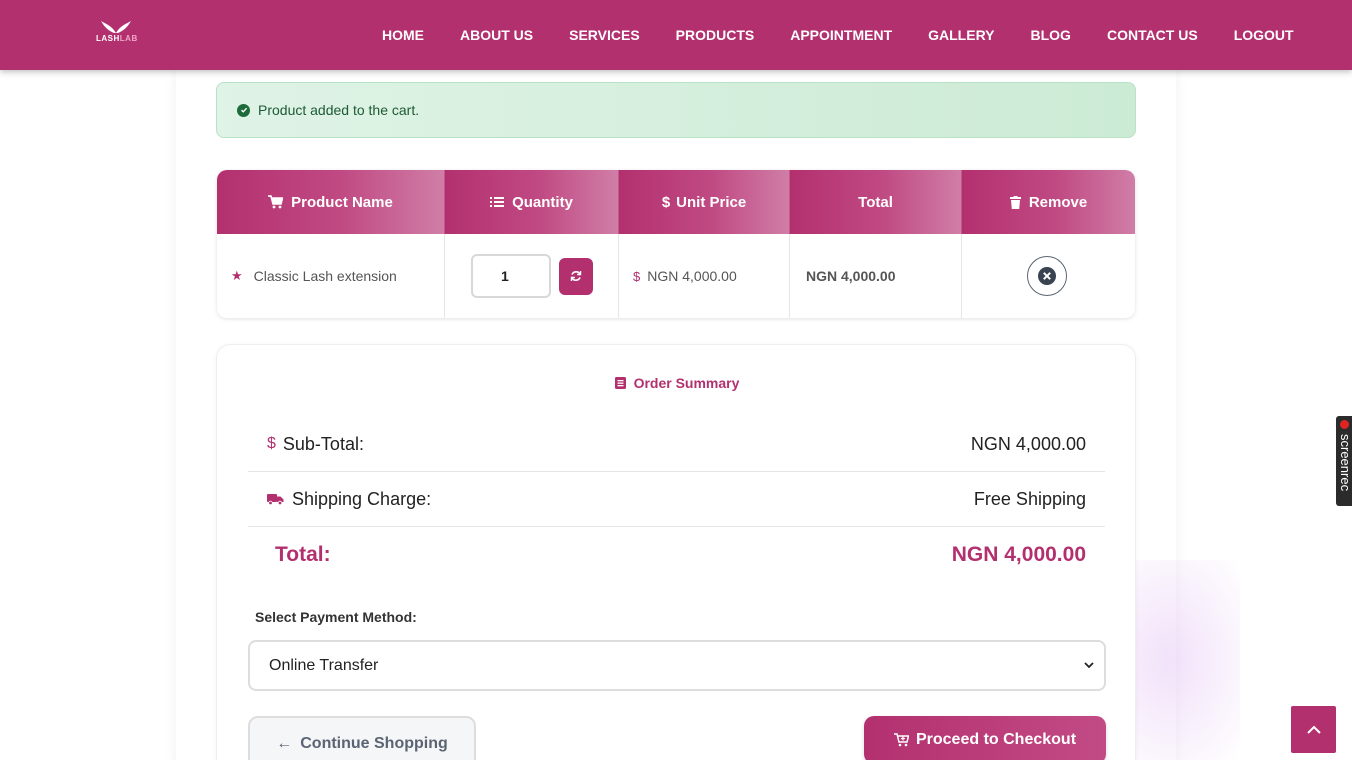 This screenshot has width=1352, height=760. Describe the element at coordinates (715, 35) in the screenshot. I see `nav-products: PRODUCTS` at that location.